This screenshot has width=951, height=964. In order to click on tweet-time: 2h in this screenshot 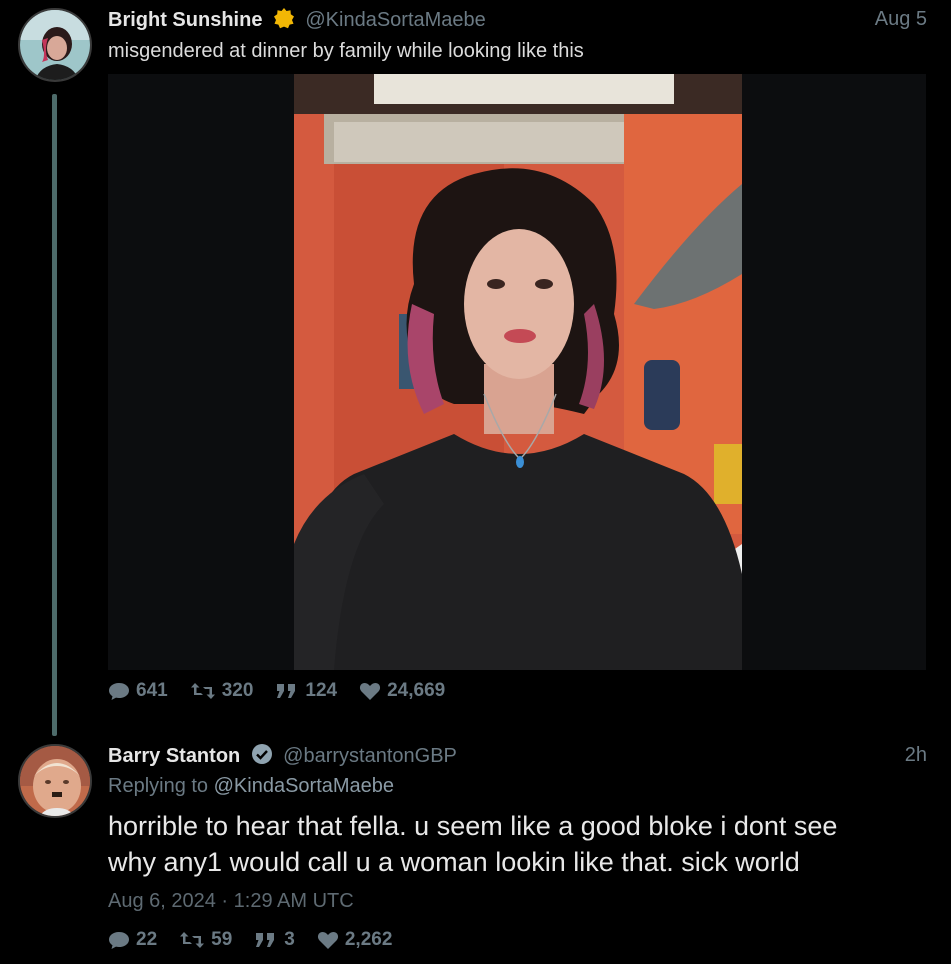, I will do `click(916, 755)`.